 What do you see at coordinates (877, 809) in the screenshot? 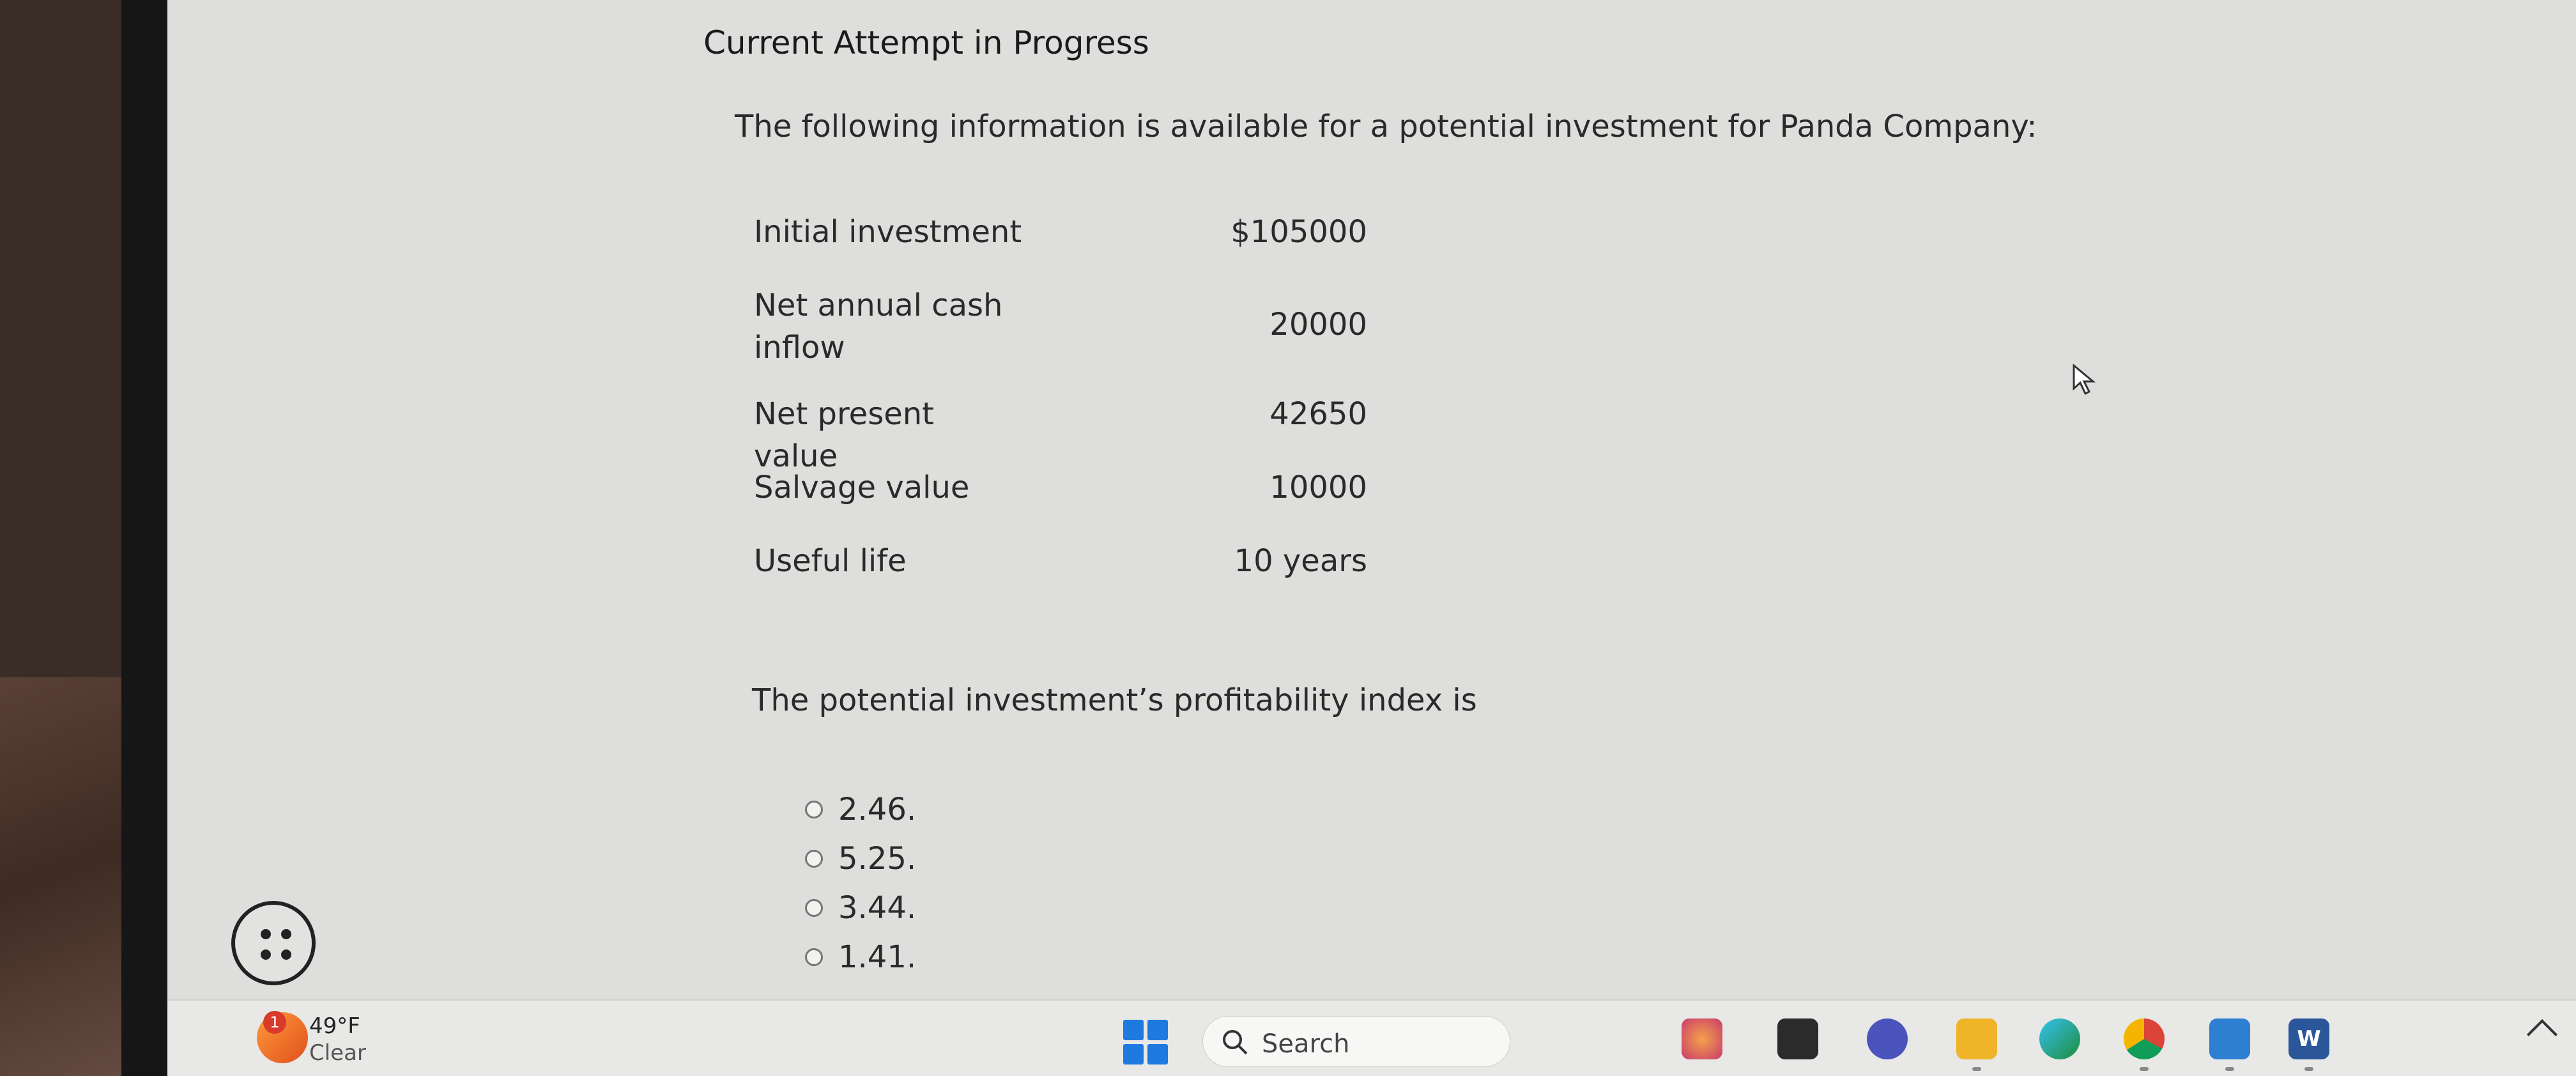
I see `option-label: 2.46.` at bounding box center [877, 809].